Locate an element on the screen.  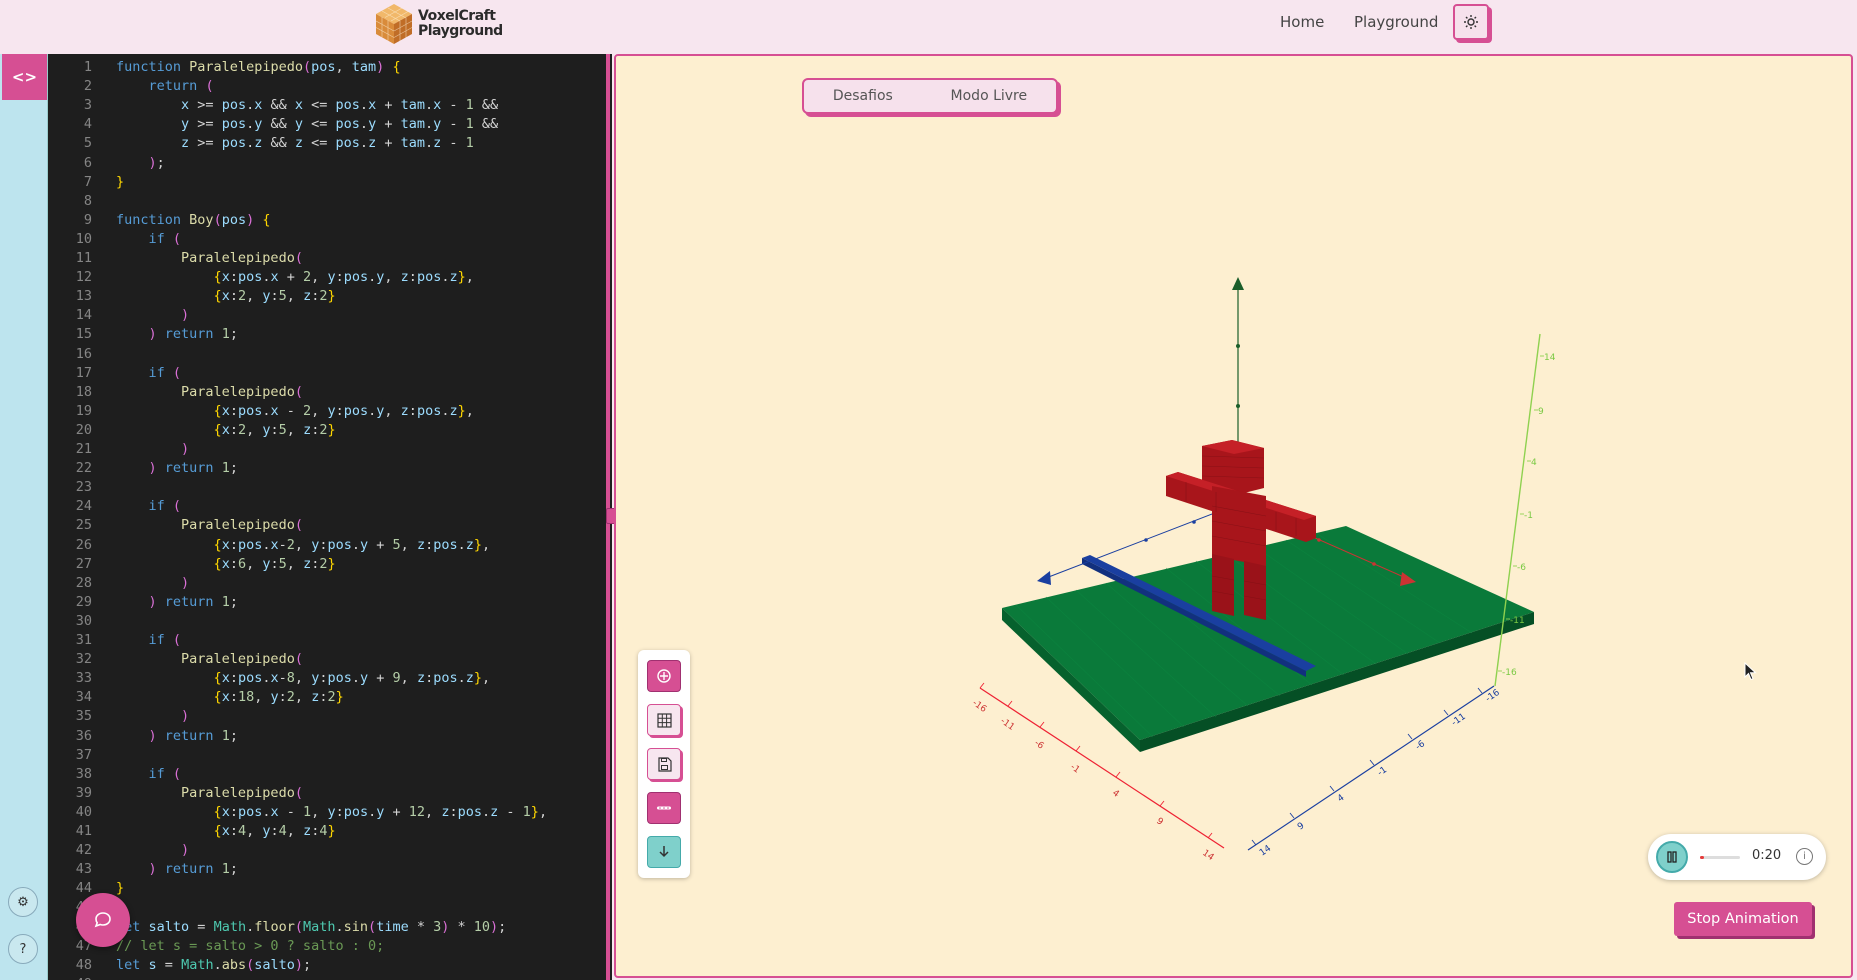
code-line: 18 Paralelepipedo( is located at coordinates (330, 392).